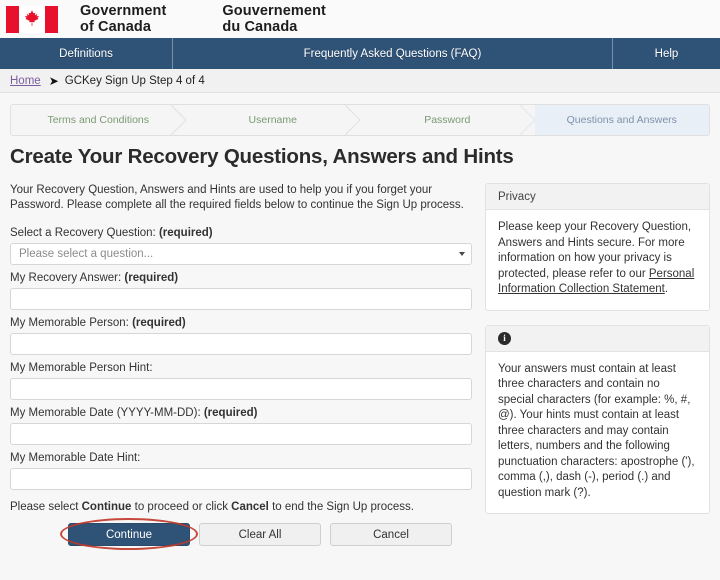 The height and width of the screenshot is (580, 720). Describe the element at coordinates (341, 507) in the screenshot. I see `note-part-after: to end the Sign Up process.` at that location.